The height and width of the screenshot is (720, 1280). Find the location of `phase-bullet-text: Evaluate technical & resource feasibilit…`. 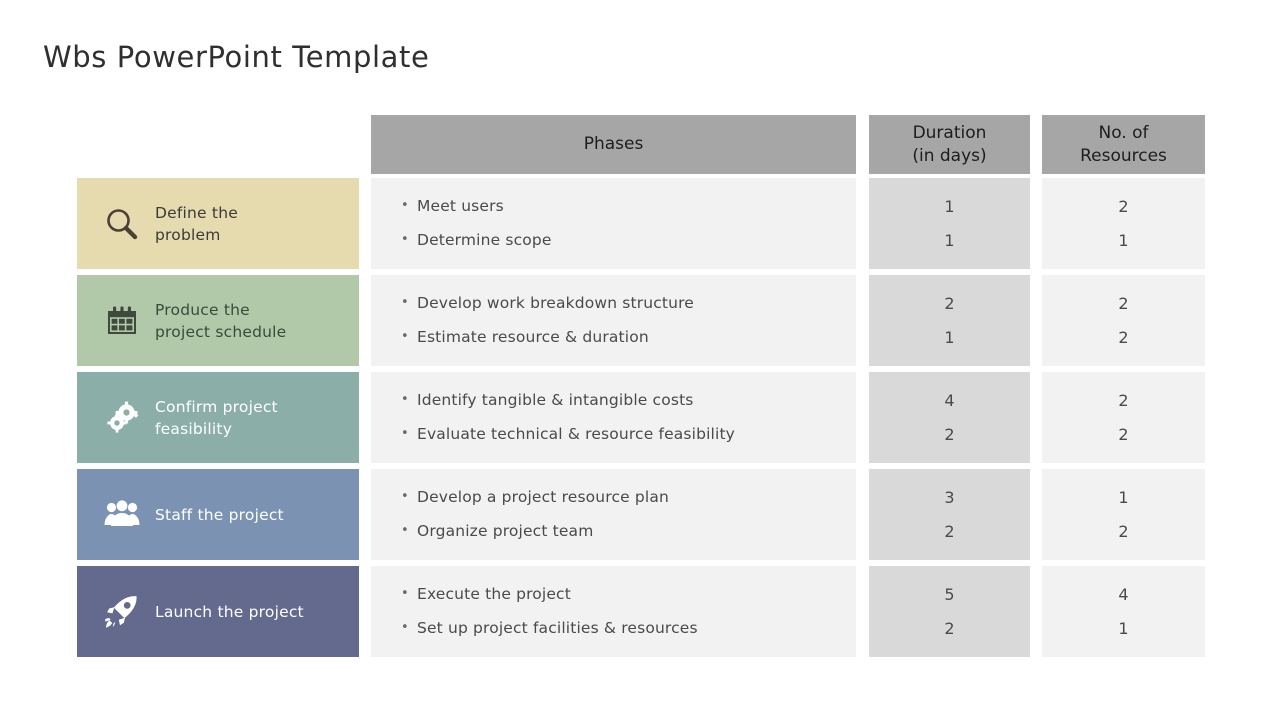

phase-bullet-text: Evaluate technical & resource feasibilit… is located at coordinates (576, 433).